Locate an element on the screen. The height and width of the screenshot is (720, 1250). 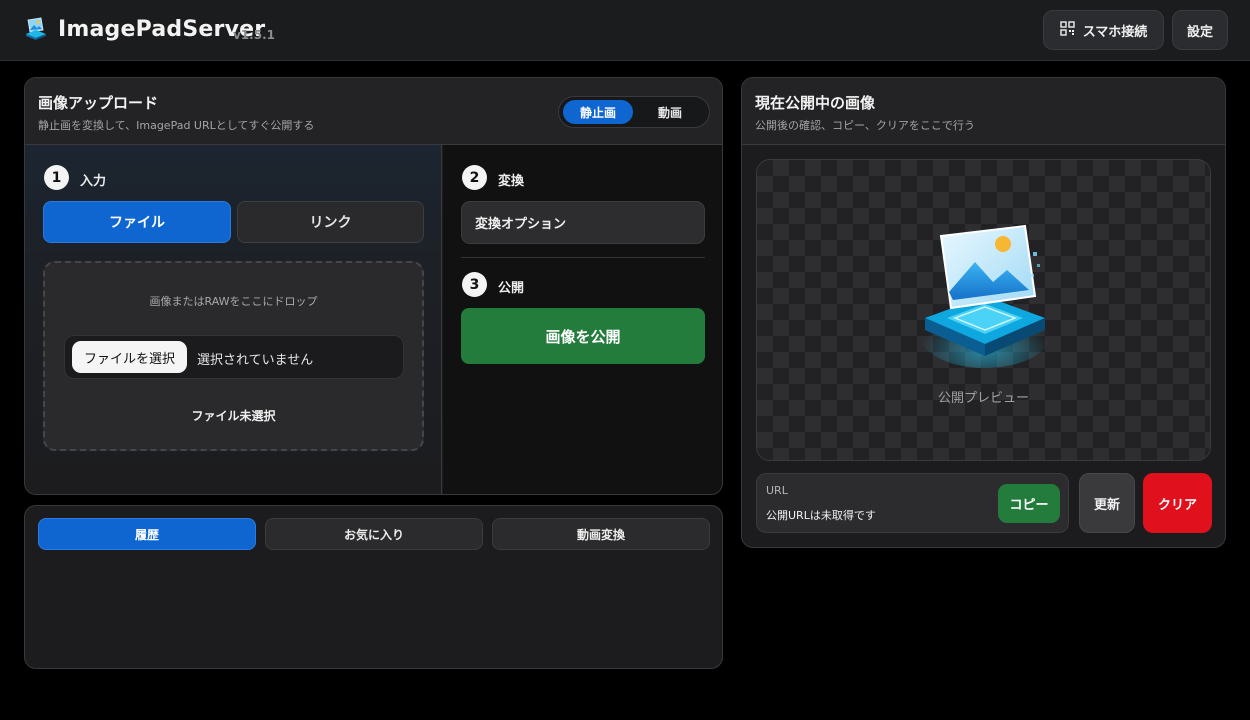
media-mode-toggle: 静止画 動画 is located at coordinates (634, 112).